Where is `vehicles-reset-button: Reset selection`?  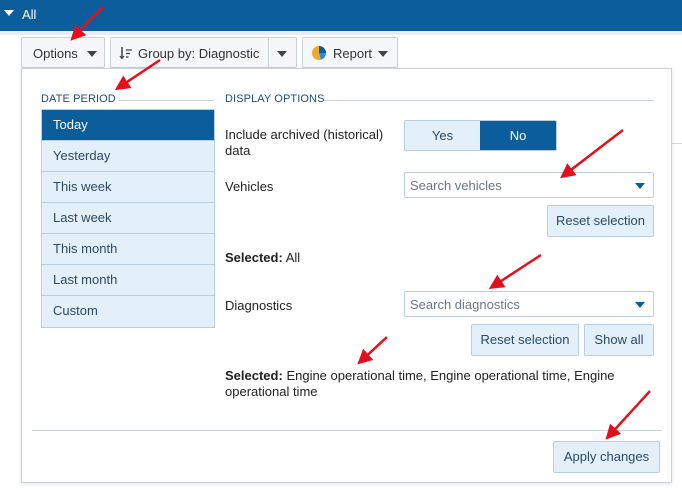 vehicles-reset-button: Reset selection is located at coordinates (600, 221).